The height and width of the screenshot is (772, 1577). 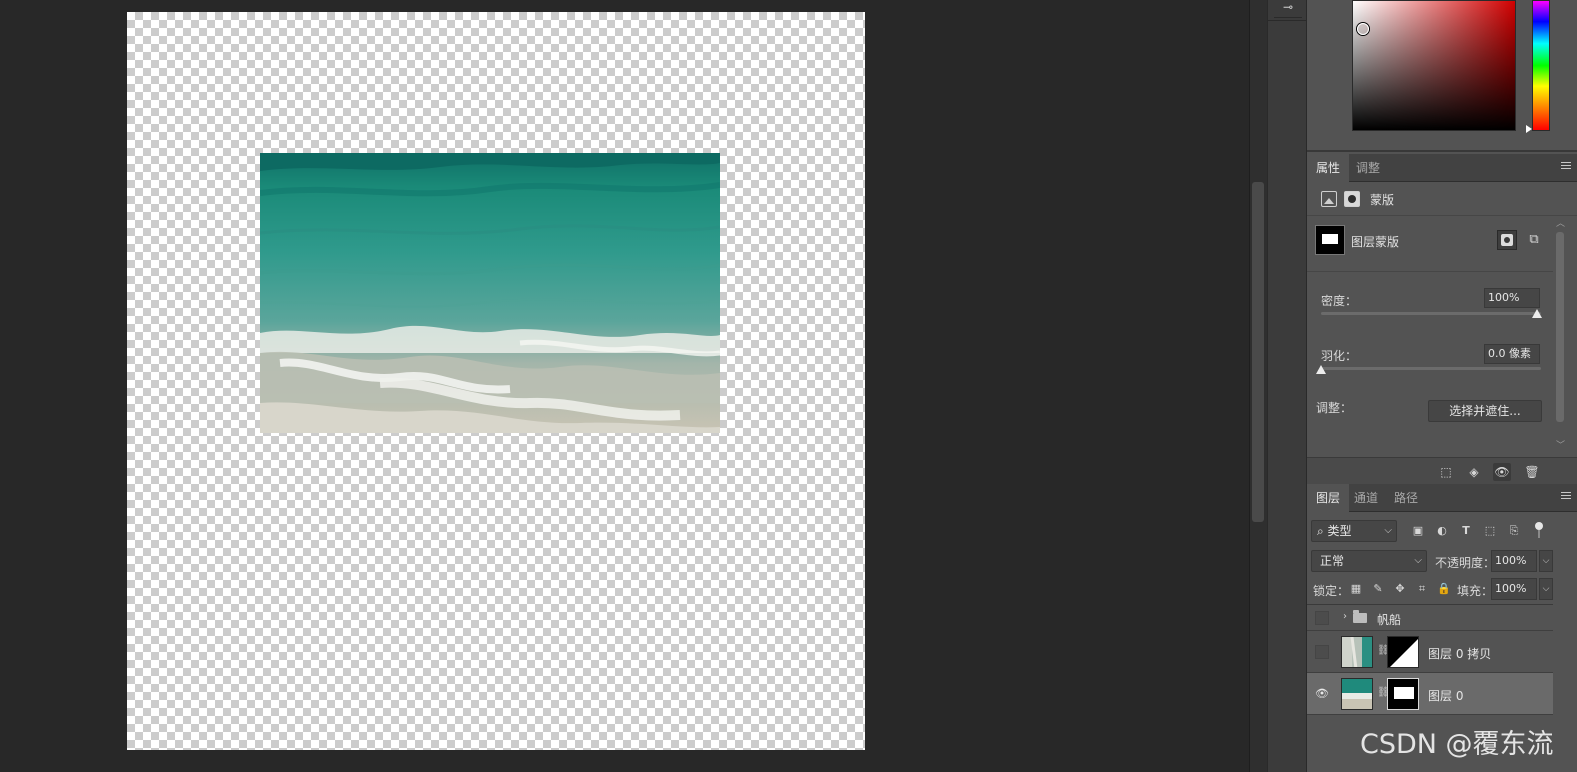 What do you see at coordinates (1258, 352) in the screenshot?
I see `canvas-scroll-thumb` at bounding box center [1258, 352].